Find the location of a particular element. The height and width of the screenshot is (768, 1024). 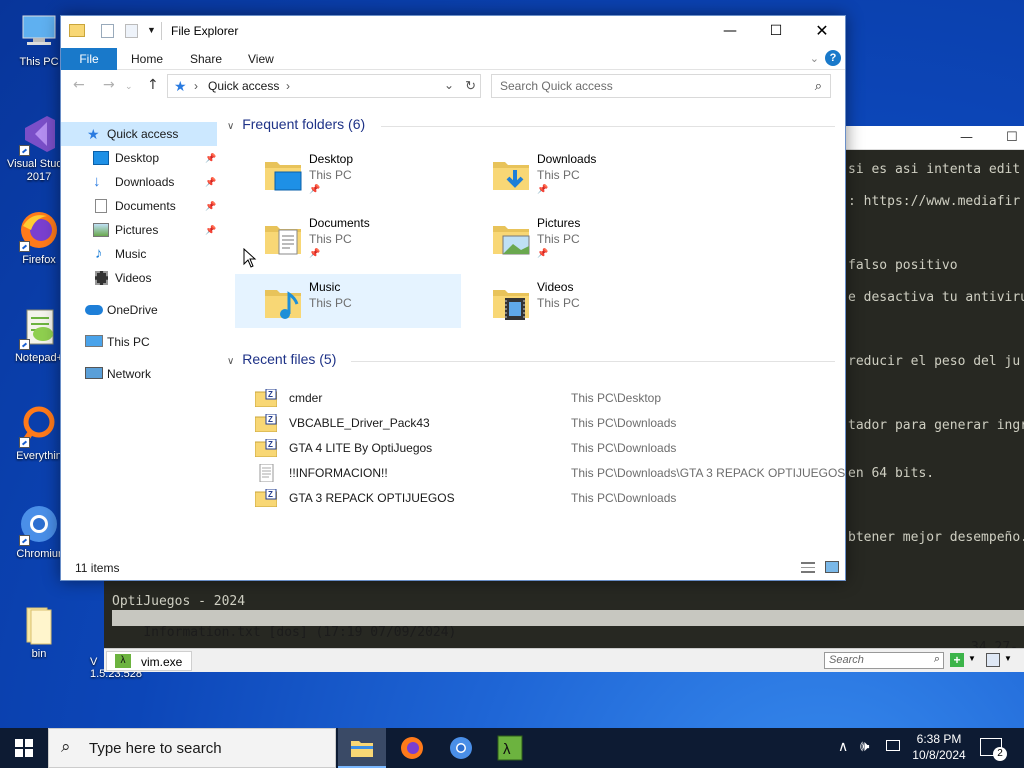

properties-icon is located at coordinates (107, 31).